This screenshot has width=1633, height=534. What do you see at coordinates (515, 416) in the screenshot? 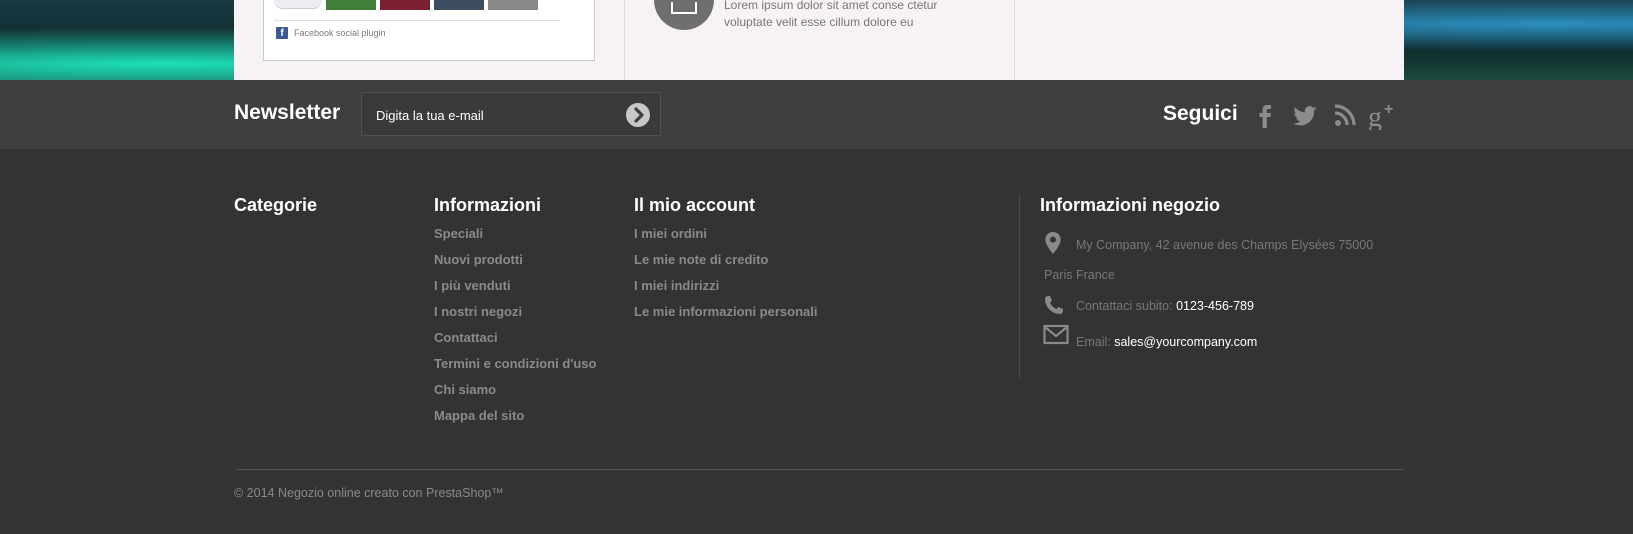
I see `footer-link-mappa: Mappa del sito` at bounding box center [515, 416].